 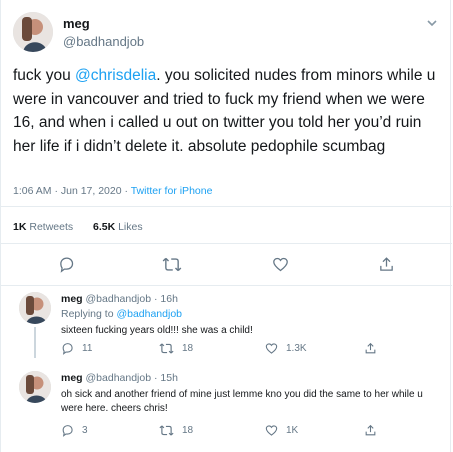 I want to click on author-handle: @badhandjob · 16h, so click(x=132, y=299).